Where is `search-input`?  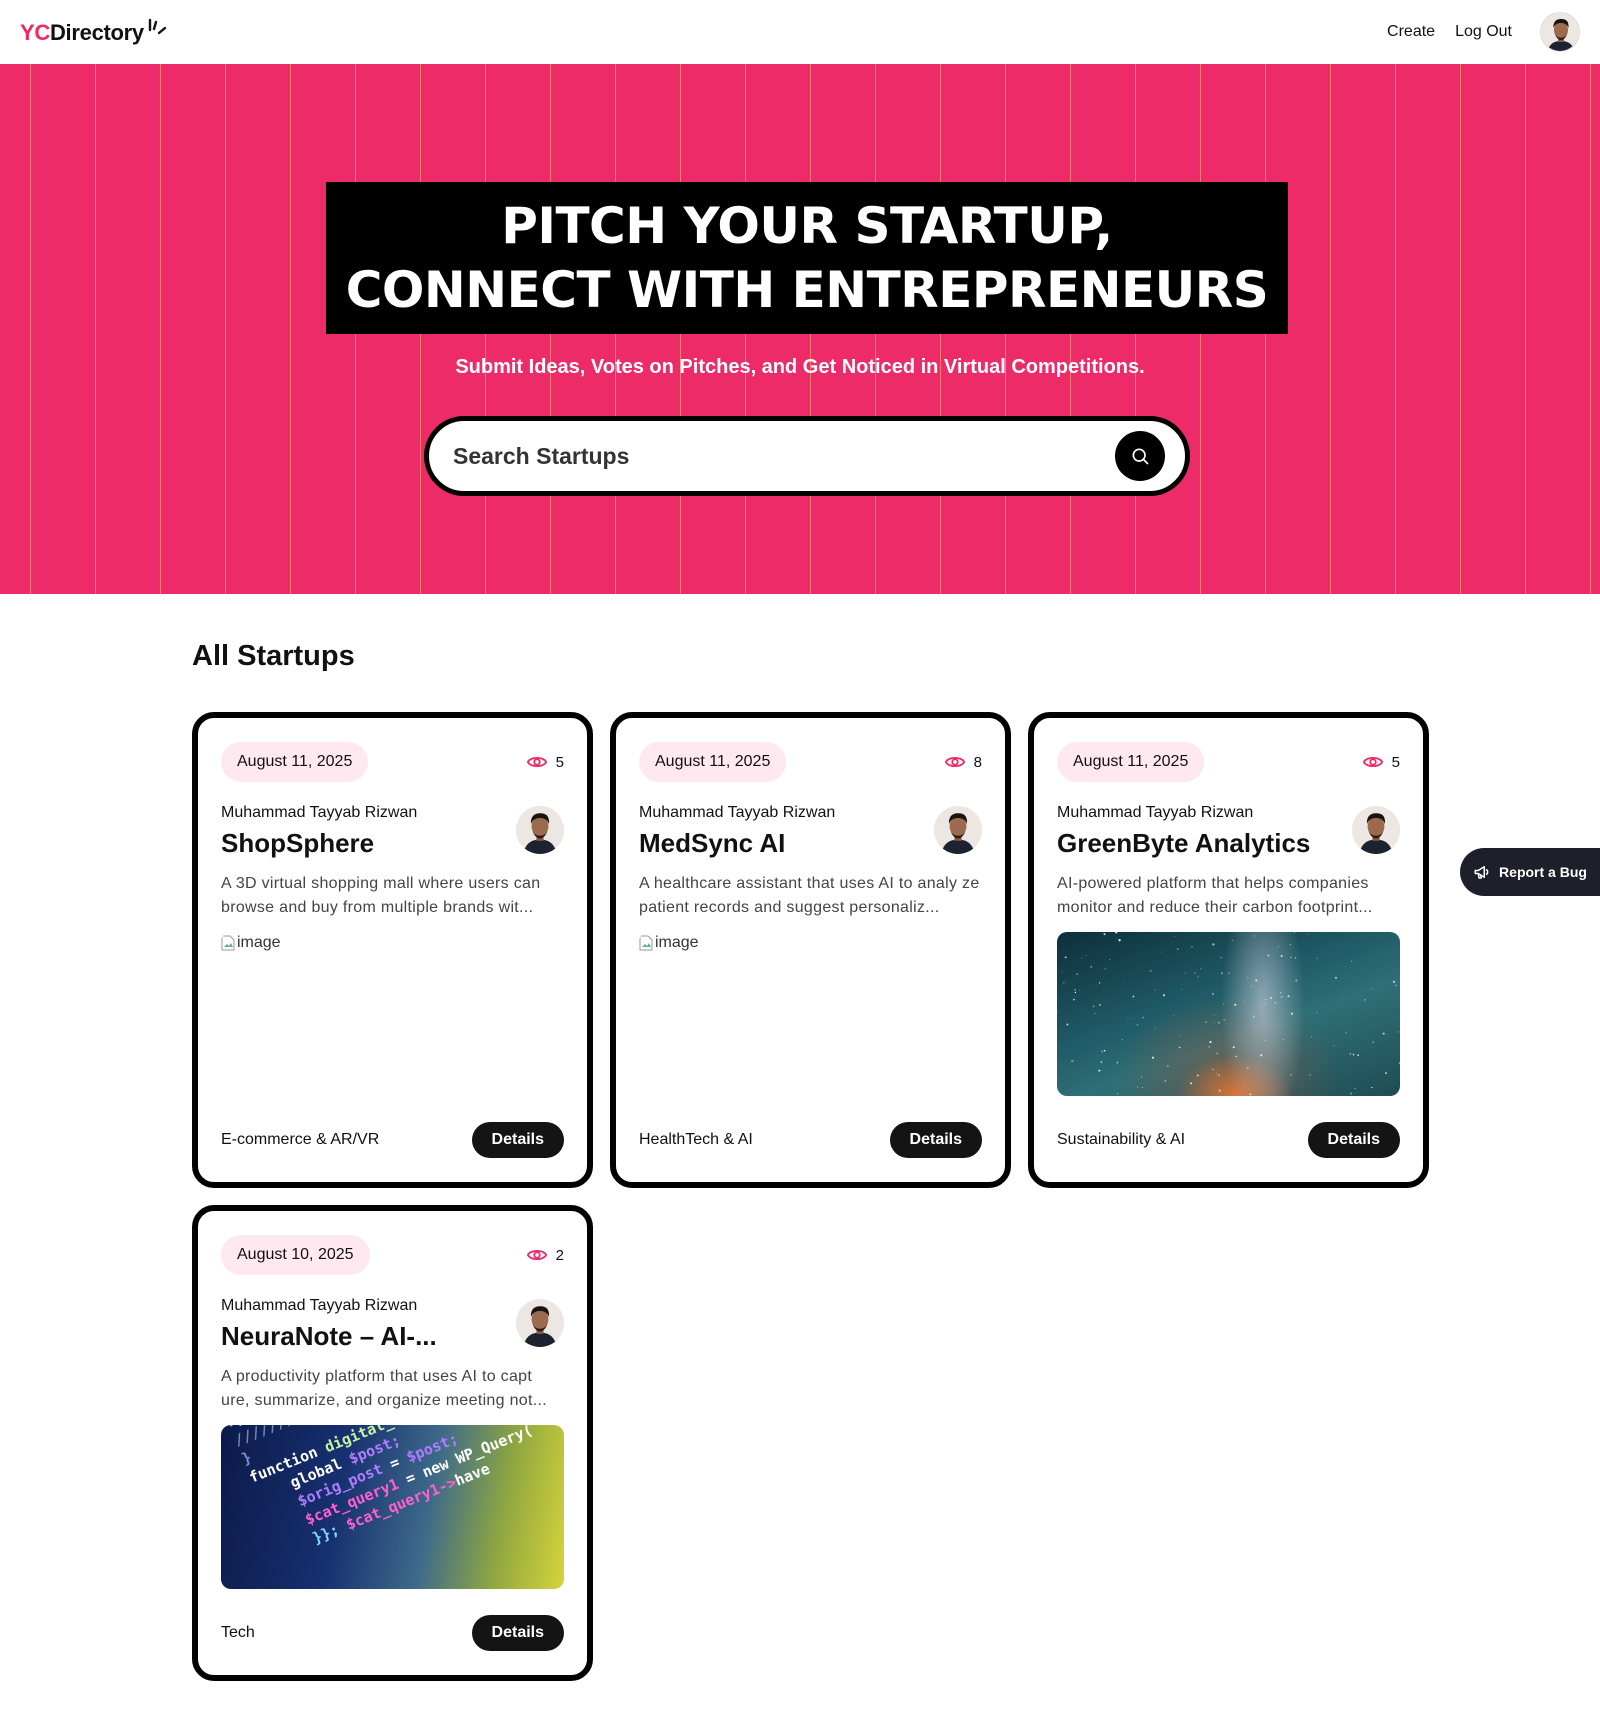 search-input is located at coordinates (784, 456).